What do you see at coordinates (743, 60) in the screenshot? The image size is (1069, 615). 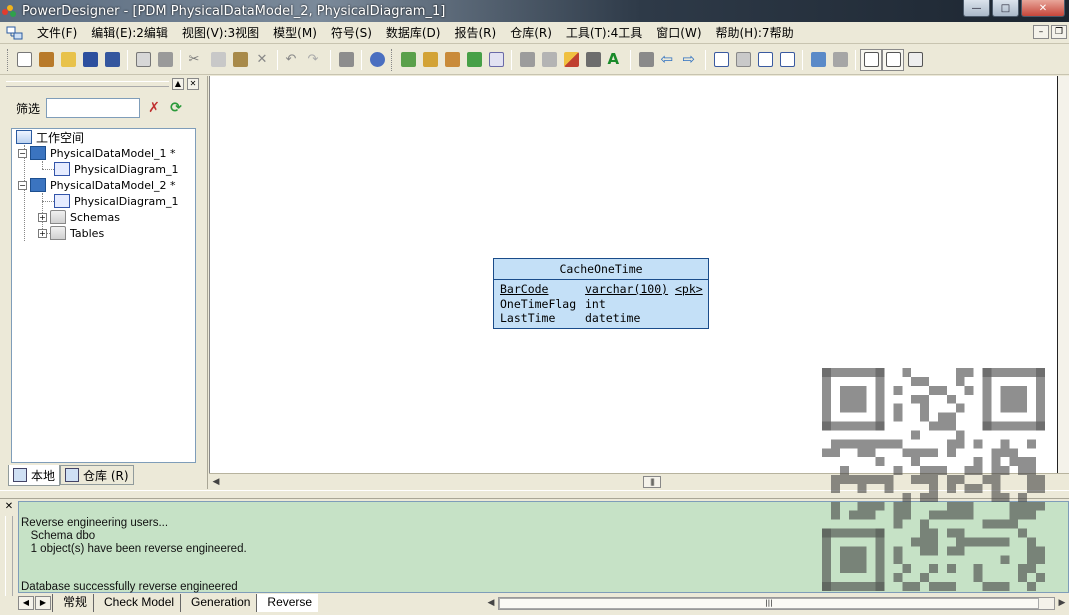 I see `view-2-icon` at bounding box center [743, 60].